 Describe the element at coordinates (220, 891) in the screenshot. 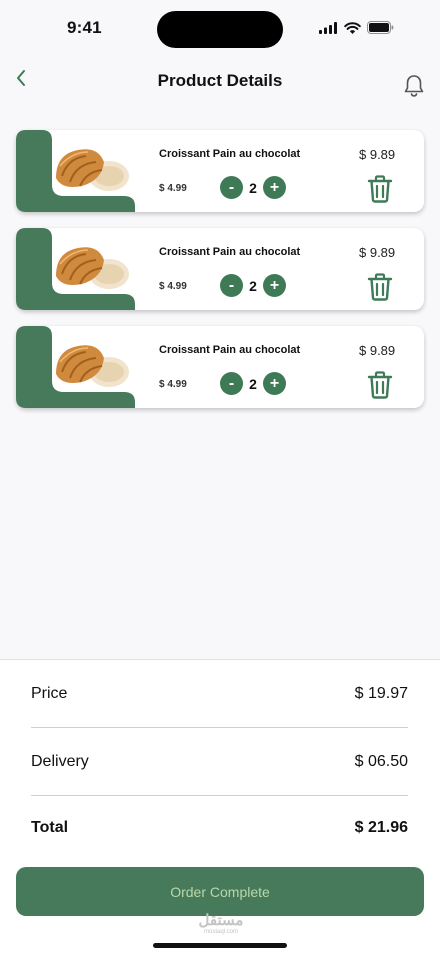

I see `order-complete-button: Order Complete` at that location.